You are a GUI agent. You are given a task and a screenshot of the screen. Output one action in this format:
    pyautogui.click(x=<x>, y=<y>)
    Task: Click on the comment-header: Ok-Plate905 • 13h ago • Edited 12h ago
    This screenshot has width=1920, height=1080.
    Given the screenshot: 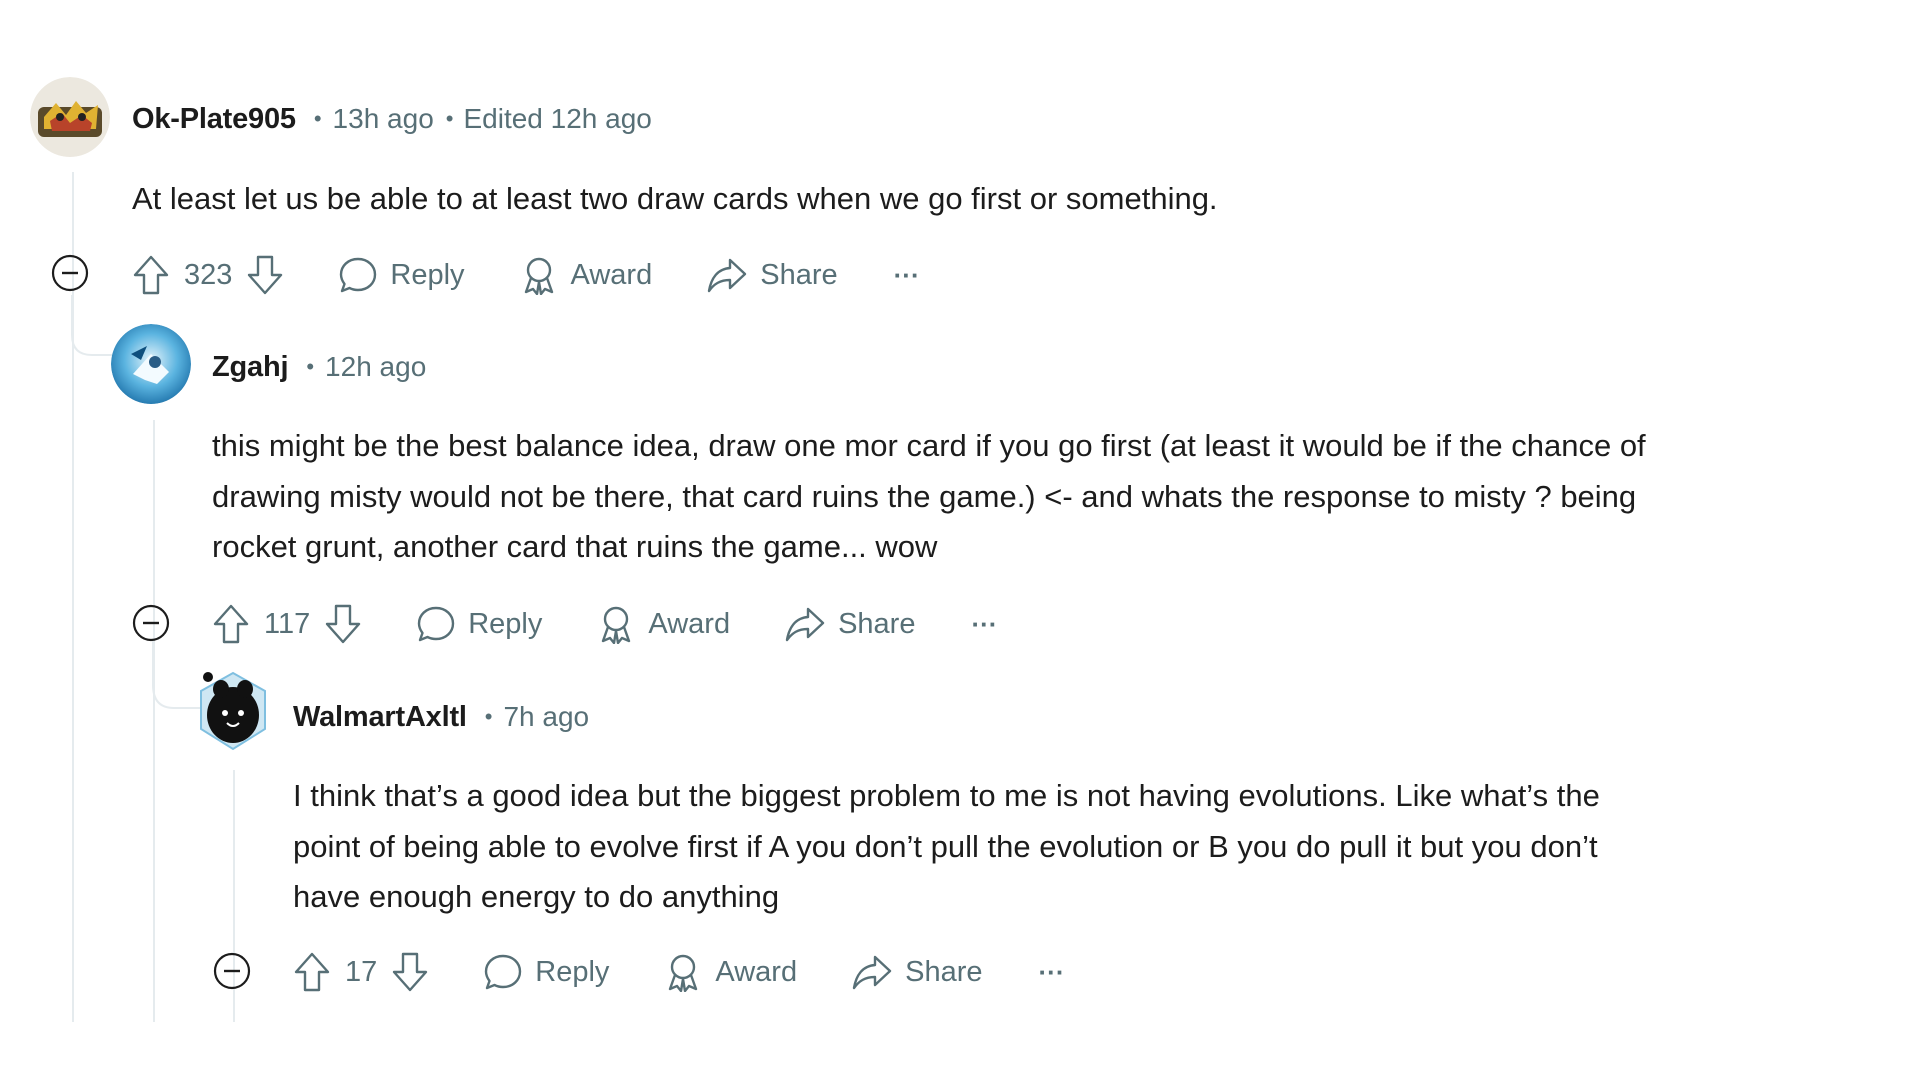 What is the action you would take?
    pyautogui.click(x=392, y=119)
    